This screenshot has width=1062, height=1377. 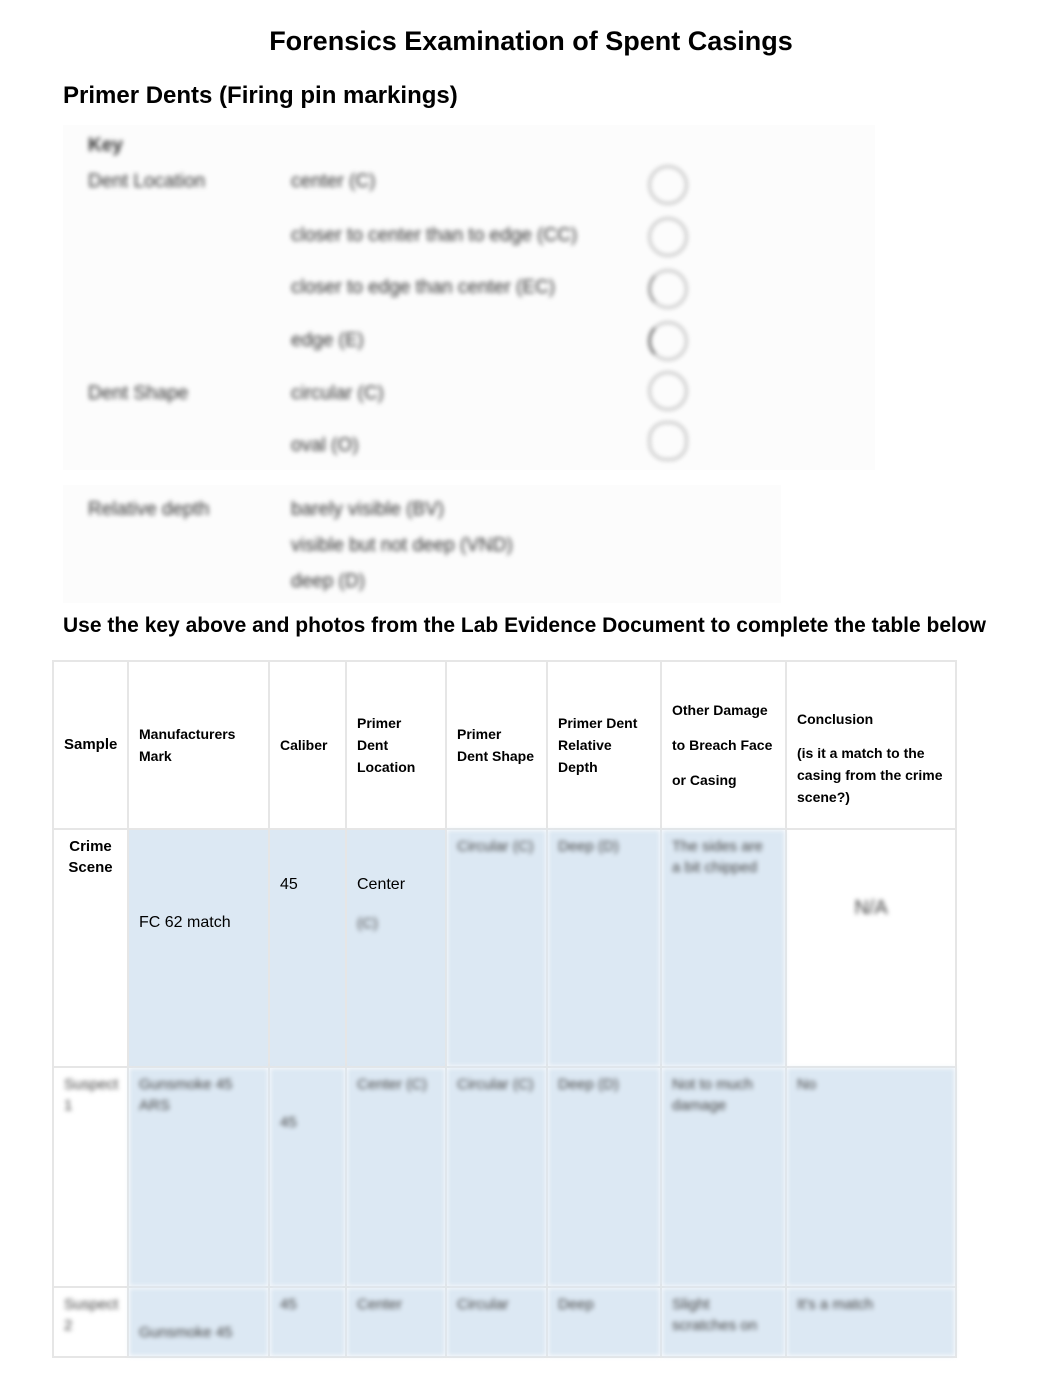 I want to click on primer-circular-icon, so click(x=668, y=391).